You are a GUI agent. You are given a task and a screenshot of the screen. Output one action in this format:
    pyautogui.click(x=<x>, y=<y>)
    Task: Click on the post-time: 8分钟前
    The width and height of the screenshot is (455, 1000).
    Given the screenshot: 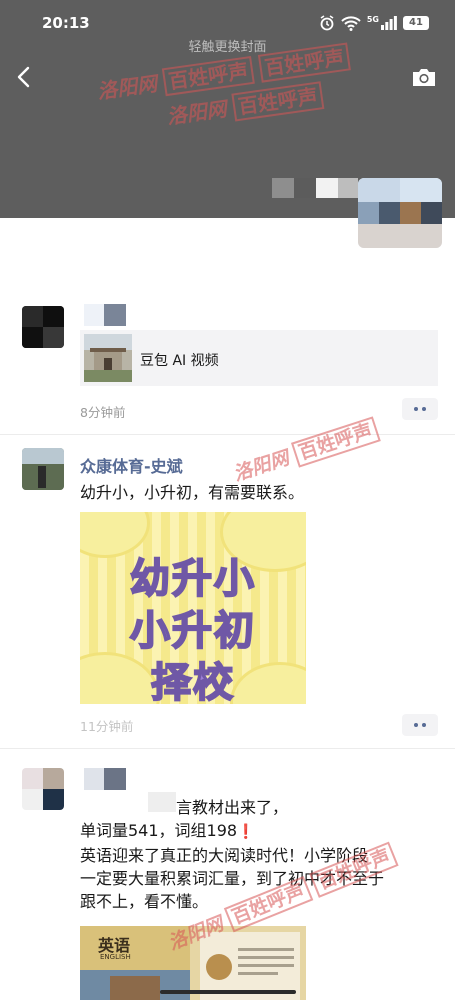 What is the action you would take?
    pyautogui.click(x=103, y=412)
    